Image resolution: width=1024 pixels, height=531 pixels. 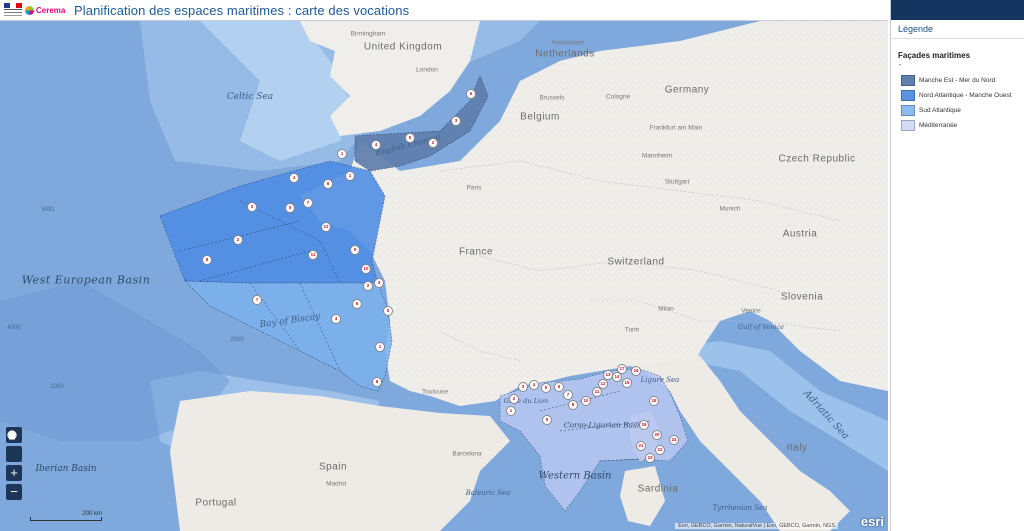 What do you see at coordinates (51, 10) in the screenshot?
I see `cerema-logo-text: Cerema` at bounding box center [51, 10].